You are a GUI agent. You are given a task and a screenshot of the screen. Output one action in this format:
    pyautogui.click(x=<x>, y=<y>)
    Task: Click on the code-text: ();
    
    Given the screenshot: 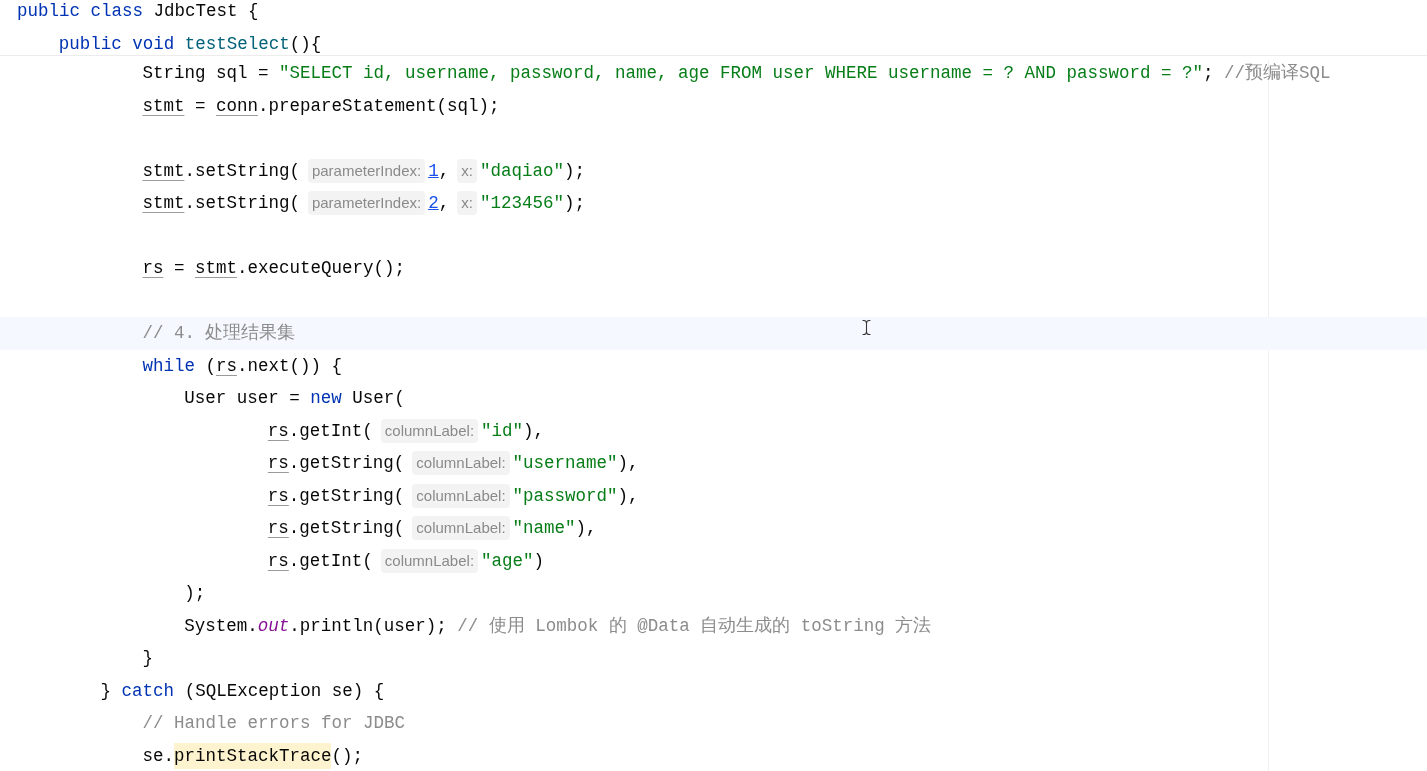 What is the action you would take?
    pyautogui.click(x=347, y=756)
    